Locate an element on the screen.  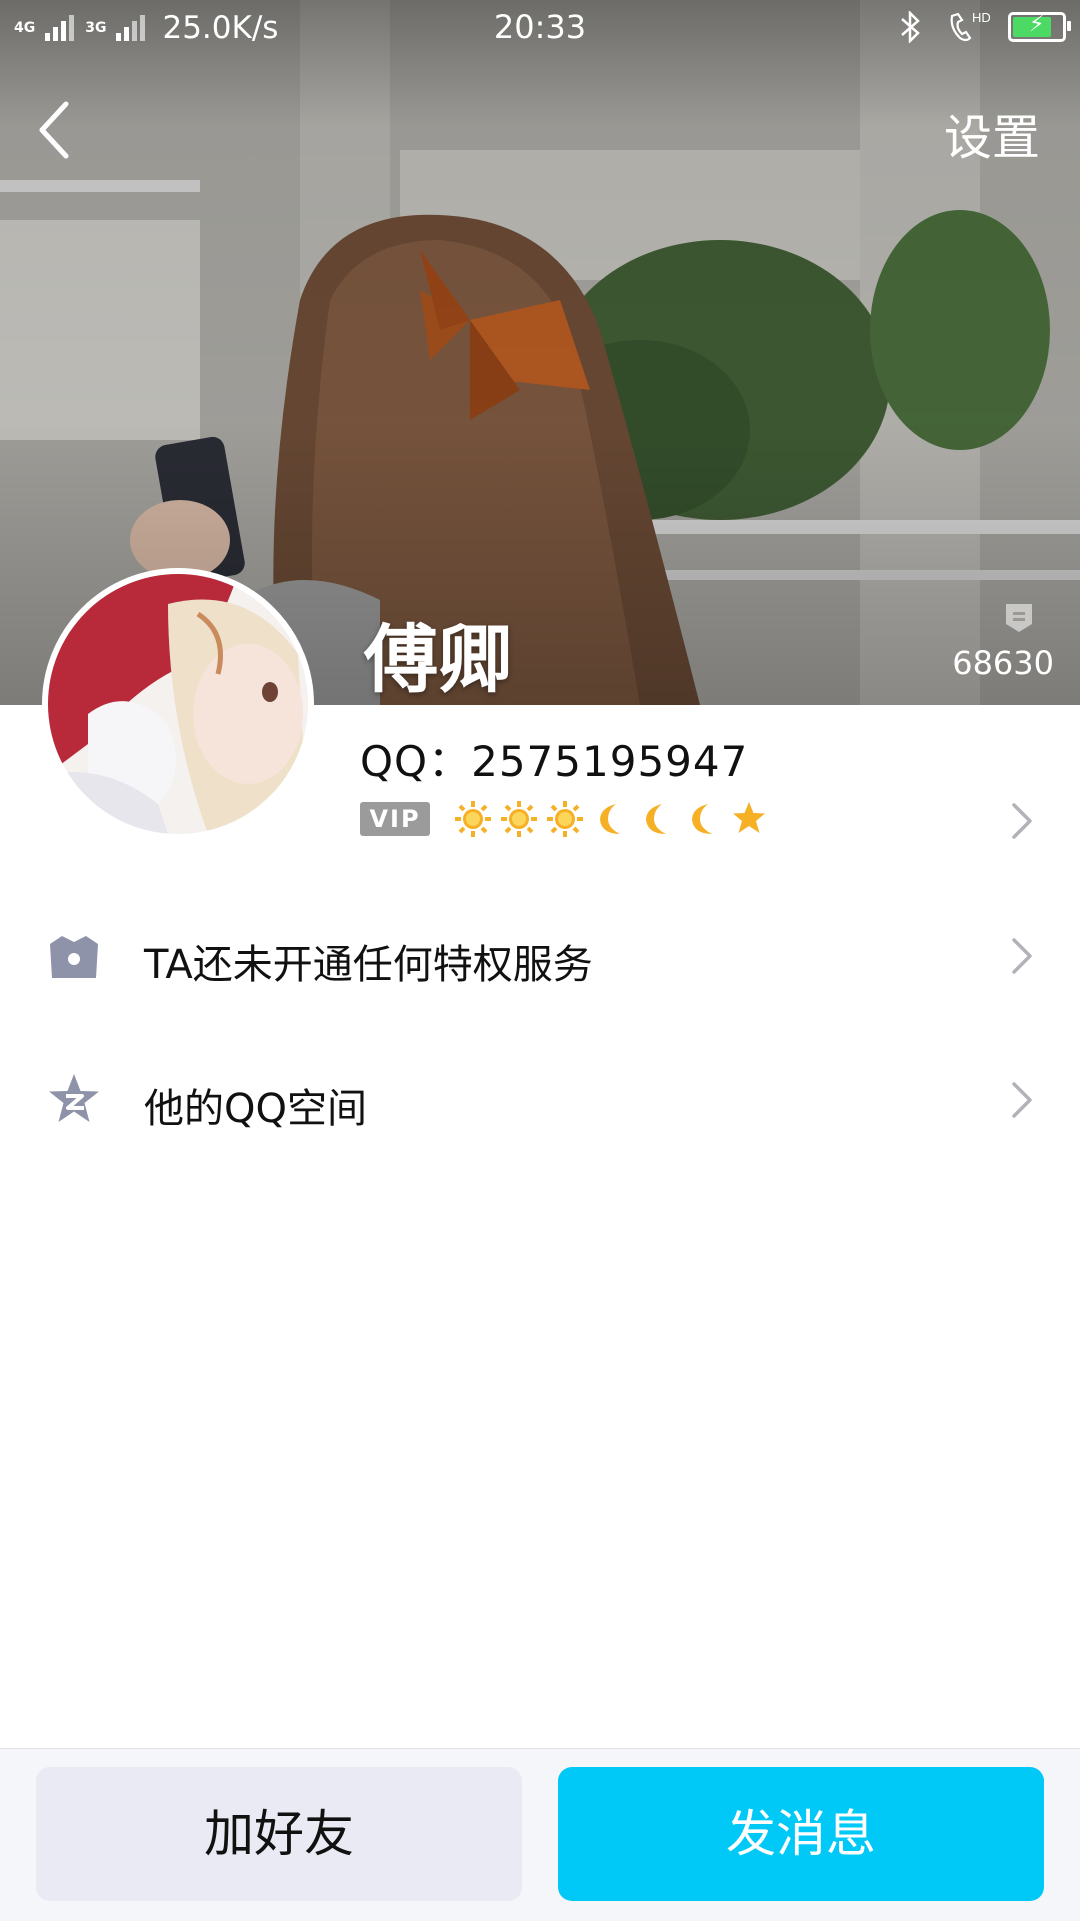
battery-icon: ⚡ is located at coordinates (1039, 27).